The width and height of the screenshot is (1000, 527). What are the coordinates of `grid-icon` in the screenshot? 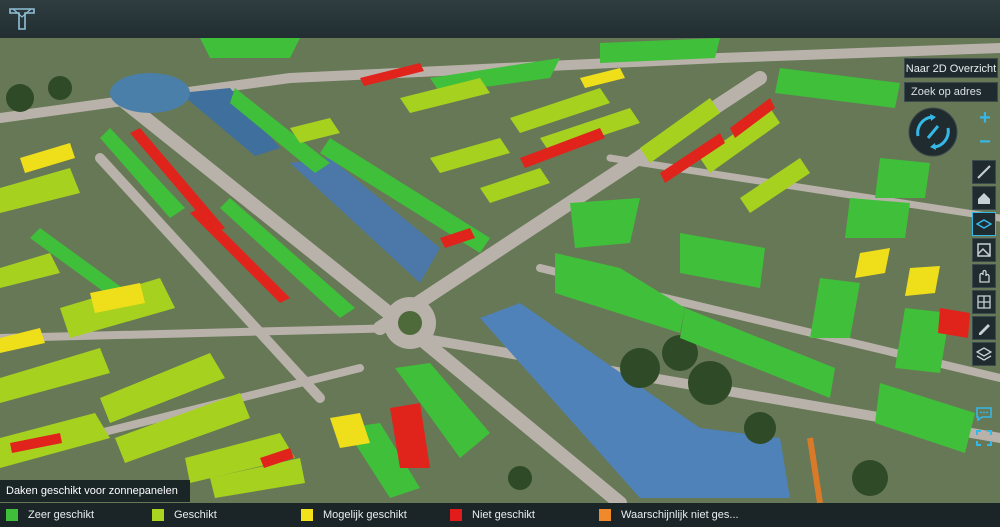 It's located at (984, 302).